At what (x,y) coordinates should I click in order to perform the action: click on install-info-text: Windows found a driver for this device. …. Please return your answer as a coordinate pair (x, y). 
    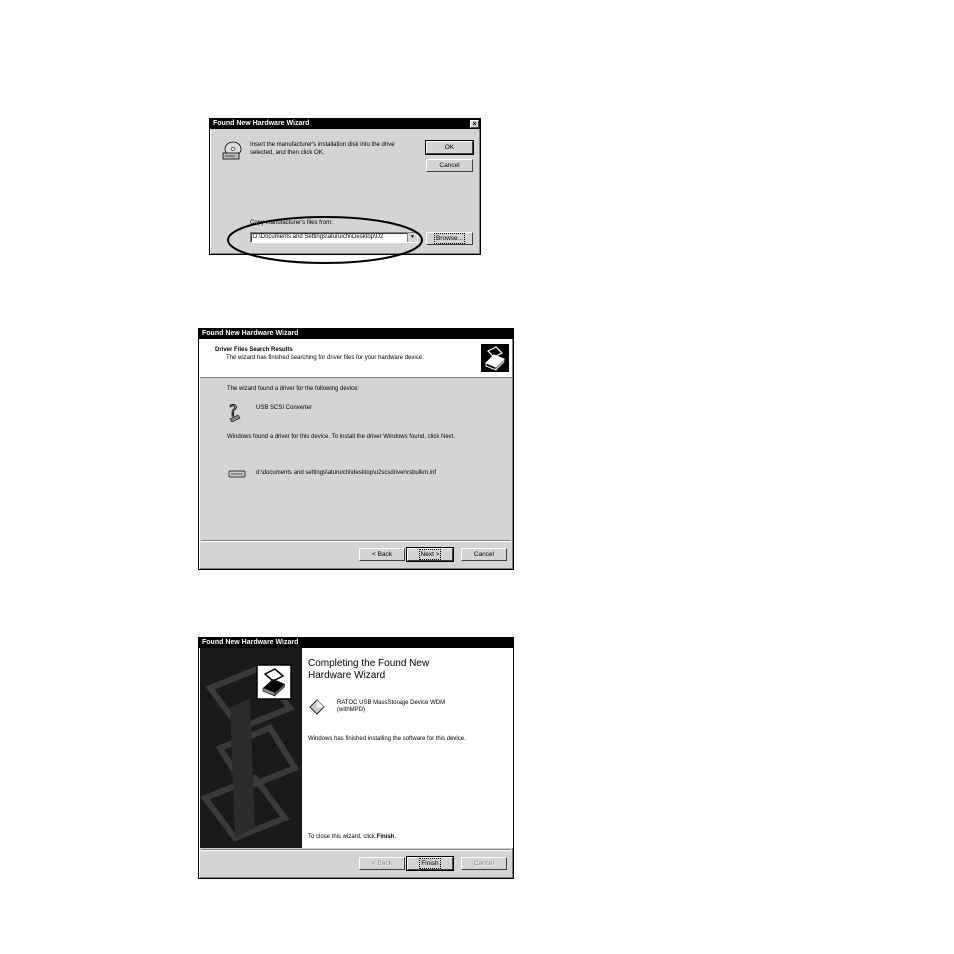
    Looking at the image, I should click on (341, 437).